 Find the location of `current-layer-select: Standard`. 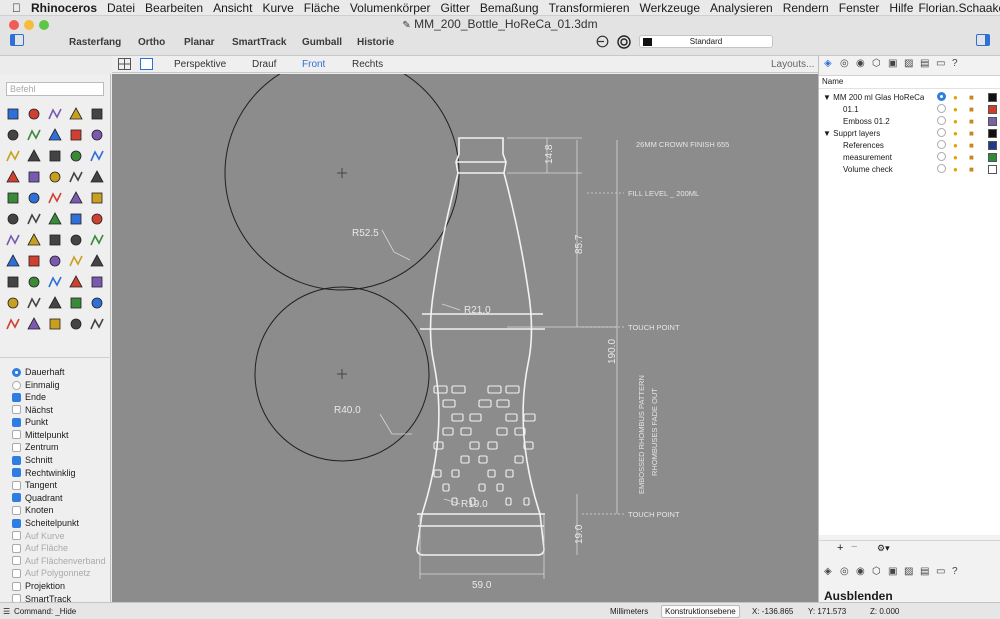

current-layer-select: Standard is located at coordinates (706, 41).